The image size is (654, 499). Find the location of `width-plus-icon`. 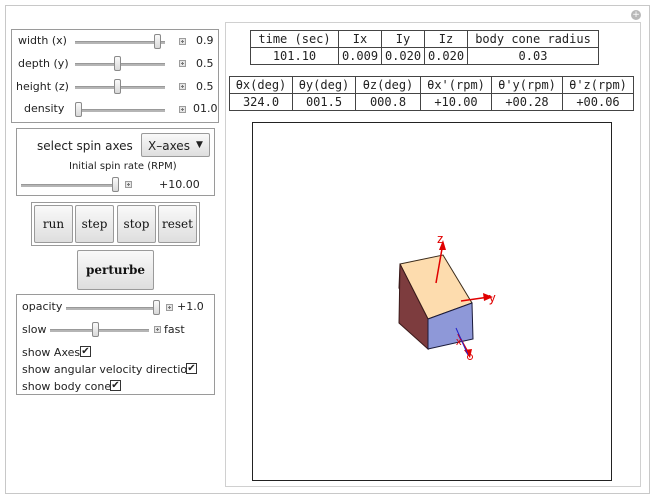

width-plus-icon is located at coordinates (182, 41).